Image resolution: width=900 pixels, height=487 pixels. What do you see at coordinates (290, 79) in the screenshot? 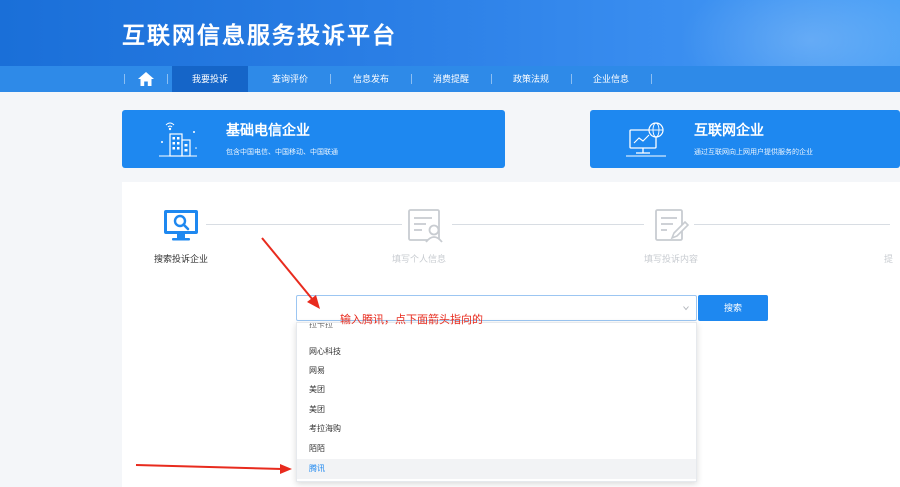
I see `nav-item-query: 查询评价` at bounding box center [290, 79].